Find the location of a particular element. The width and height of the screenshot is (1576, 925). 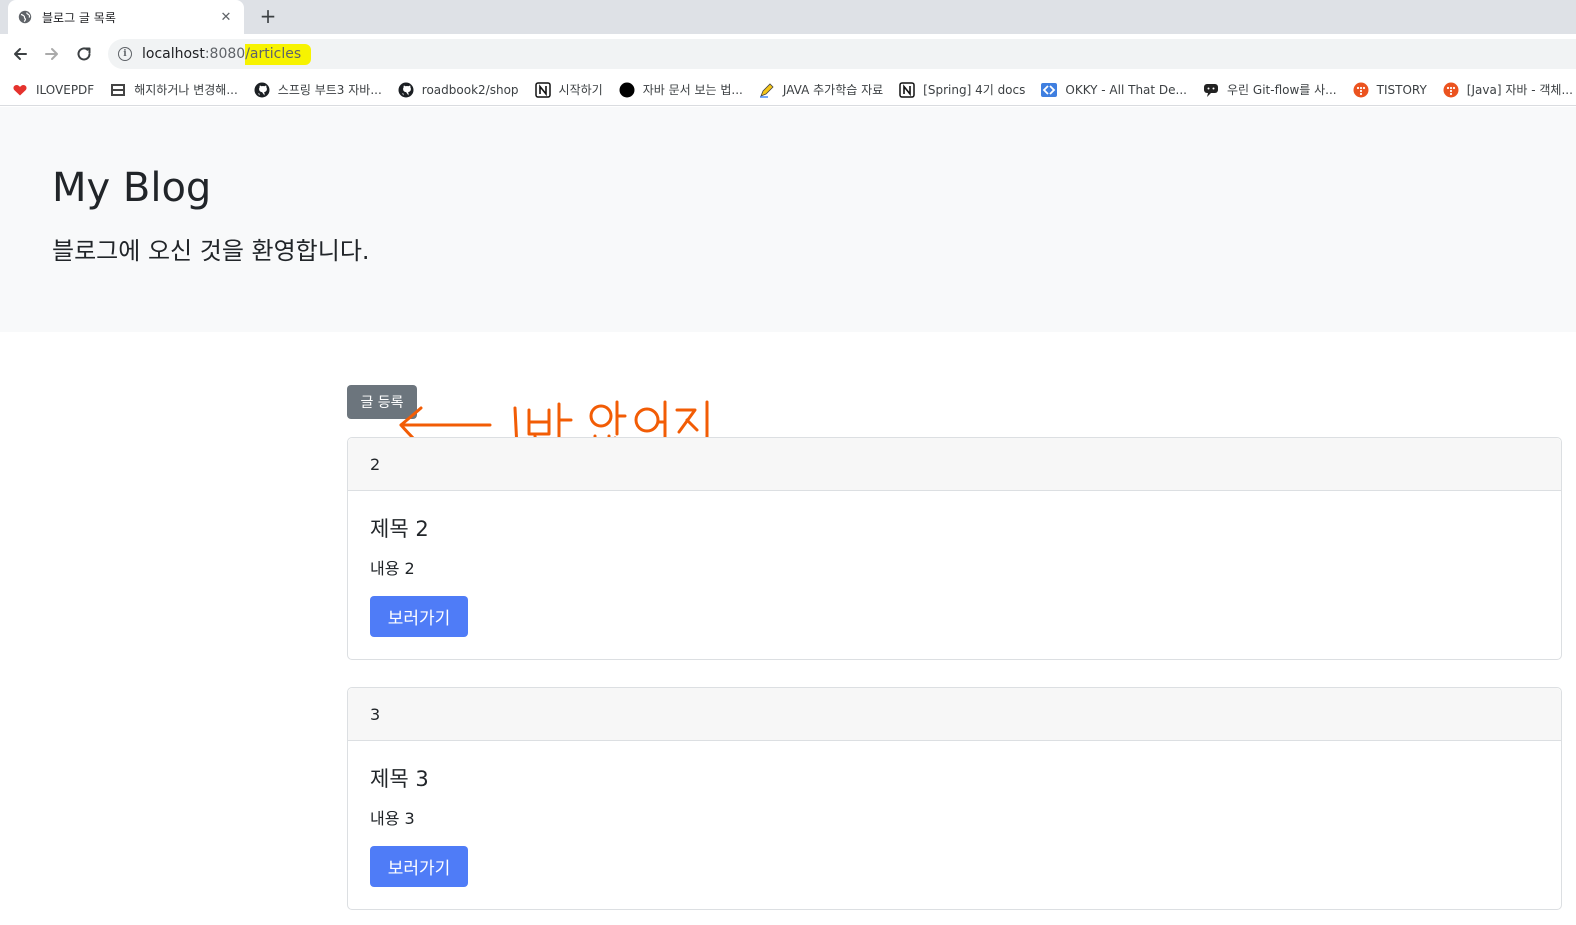

bookmark-label: 시작하기 is located at coordinates (580, 90).